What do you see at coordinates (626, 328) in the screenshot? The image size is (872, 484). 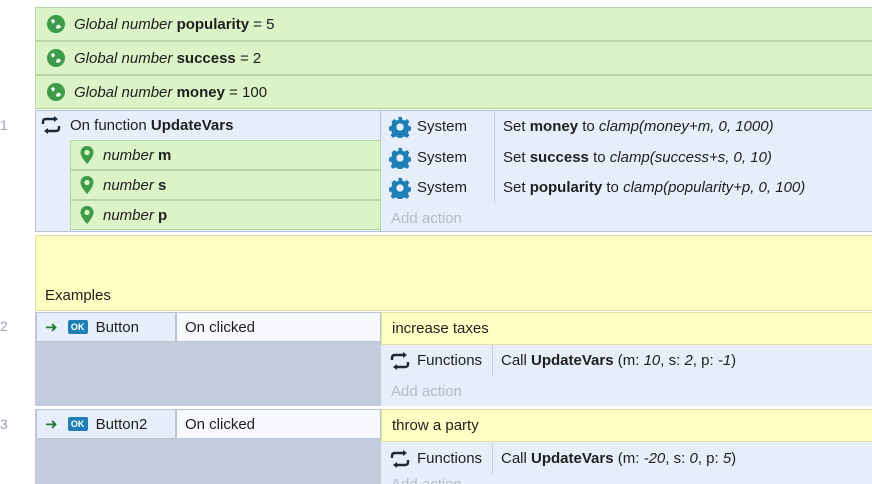 I see `event-comment: increase taxes` at bounding box center [626, 328].